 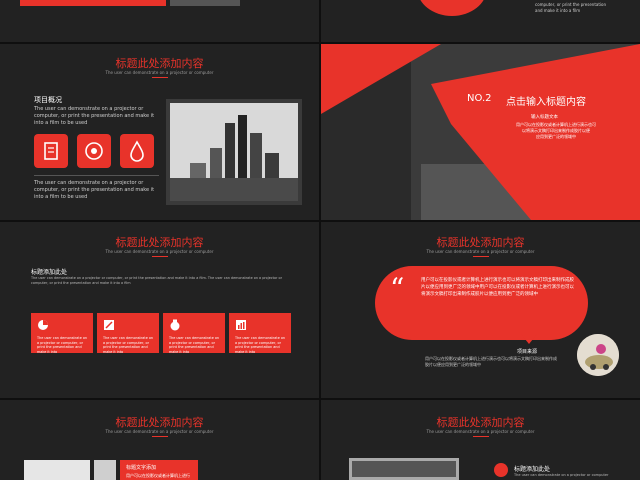 I want to click on slide-4-line-3: 应用到更广泛的领域中, so click(x=556, y=136).